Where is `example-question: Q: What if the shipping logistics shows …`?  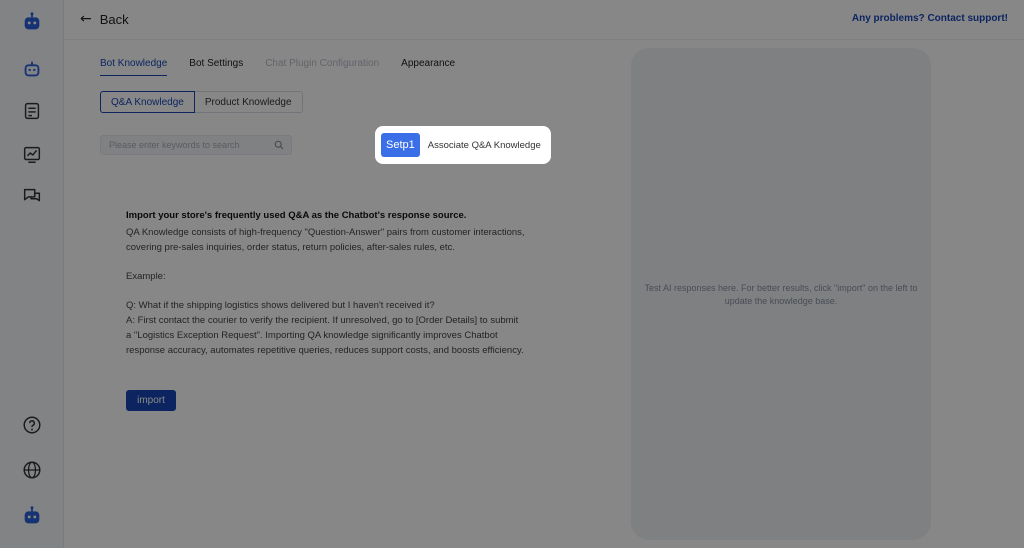
example-question: Q: What if the shipping logistics shows … is located at coordinates (280, 305).